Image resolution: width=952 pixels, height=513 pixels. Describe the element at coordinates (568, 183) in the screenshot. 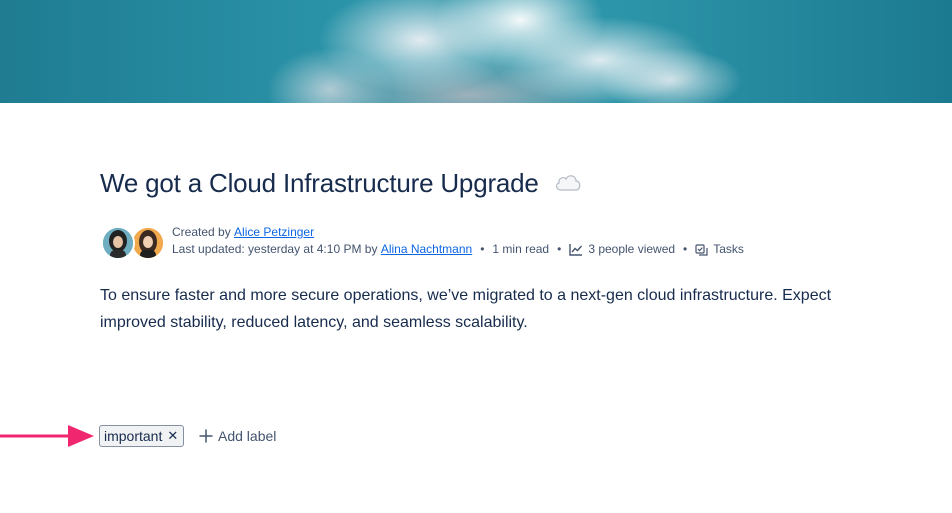

I see `cloud-icon` at that location.